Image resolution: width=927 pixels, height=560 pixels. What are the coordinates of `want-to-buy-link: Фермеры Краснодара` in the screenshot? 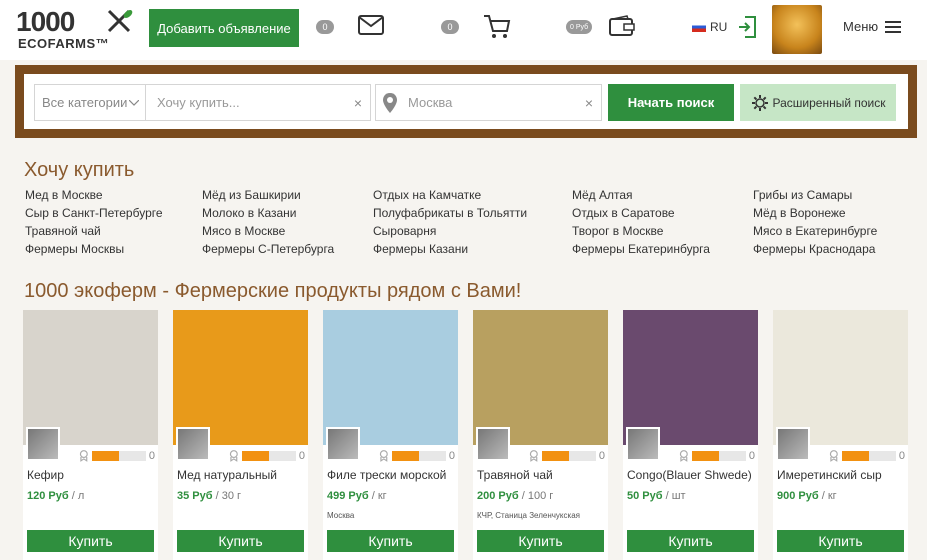 It's located at (814, 249).